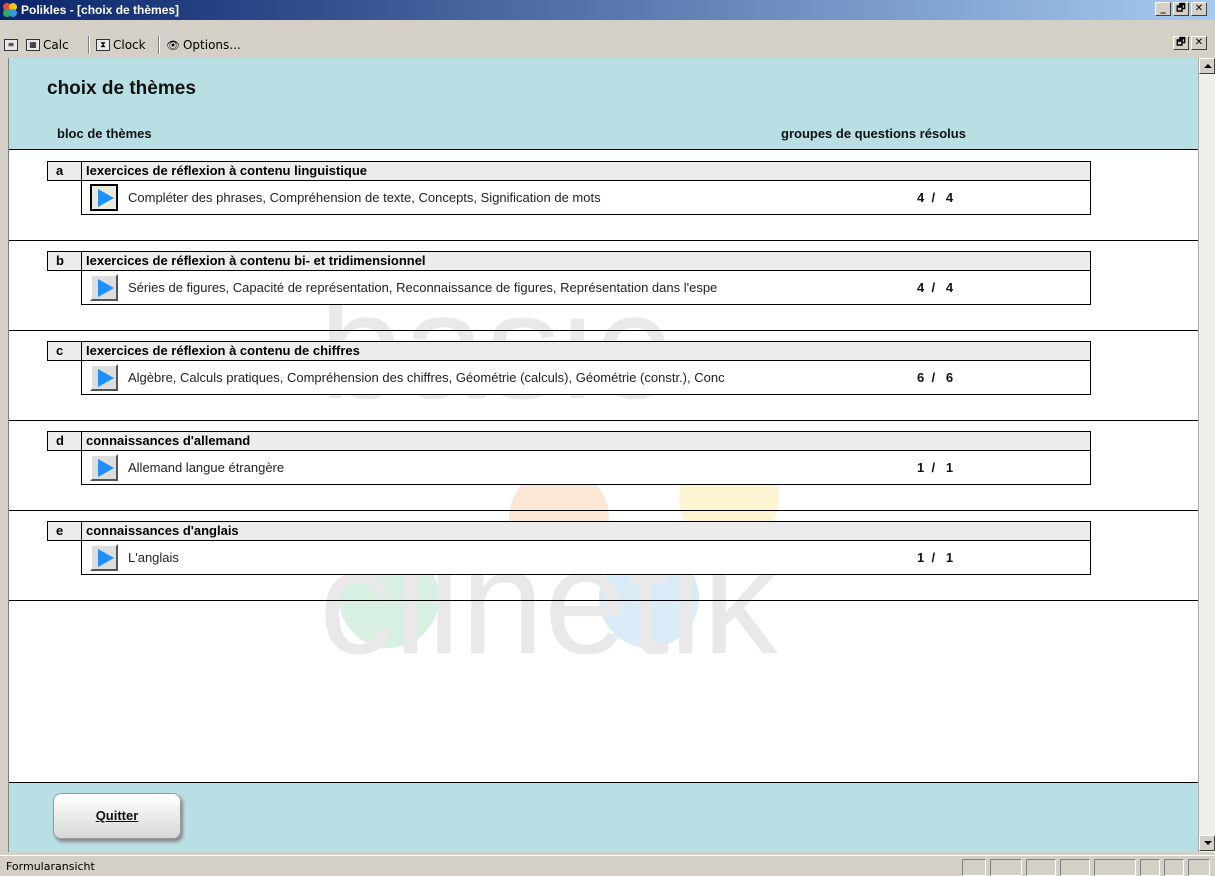 The image size is (1215, 876). I want to click on clock-button: ⧗ Clock, so click(121, 45).